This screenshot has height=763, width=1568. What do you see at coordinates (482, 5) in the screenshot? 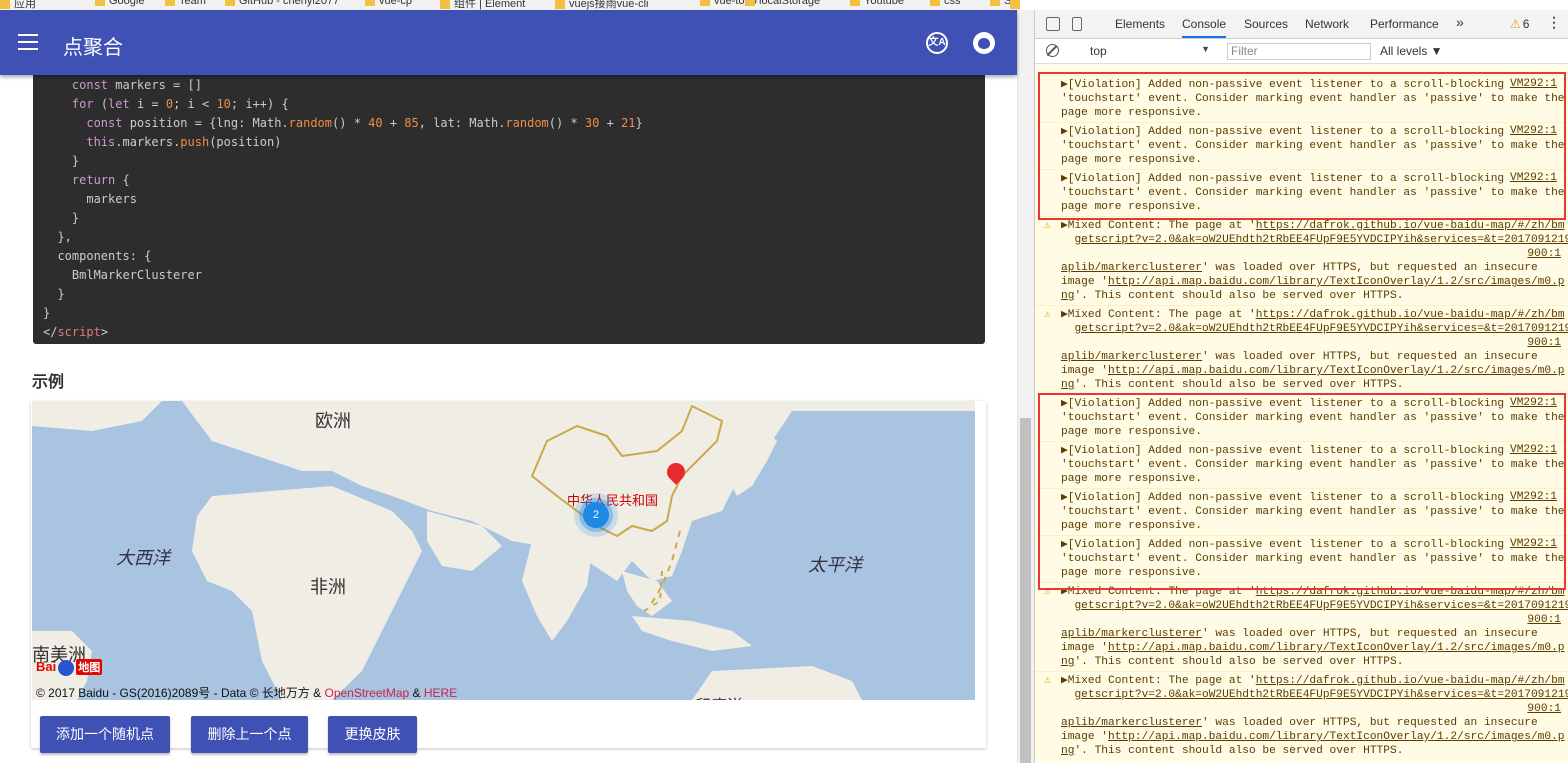
I see `bookmark-item: 组件 | Element` at bounding box center [482, 5].